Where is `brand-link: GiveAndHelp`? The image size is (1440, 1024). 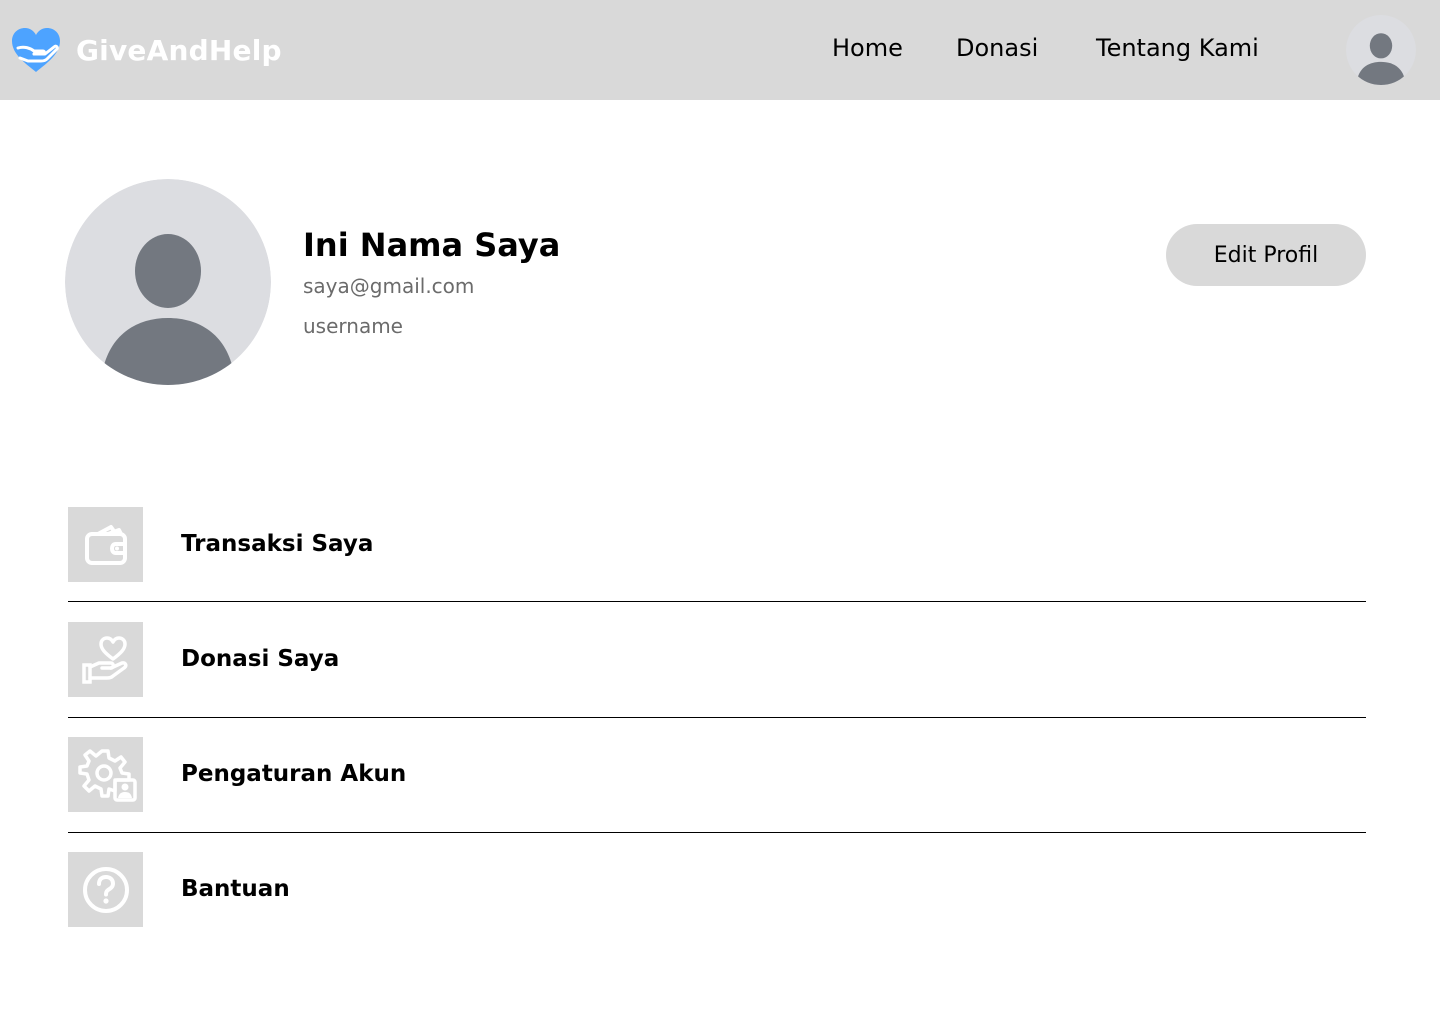
brand-link: GiveAndHelp is located at coordinates (146, 50).